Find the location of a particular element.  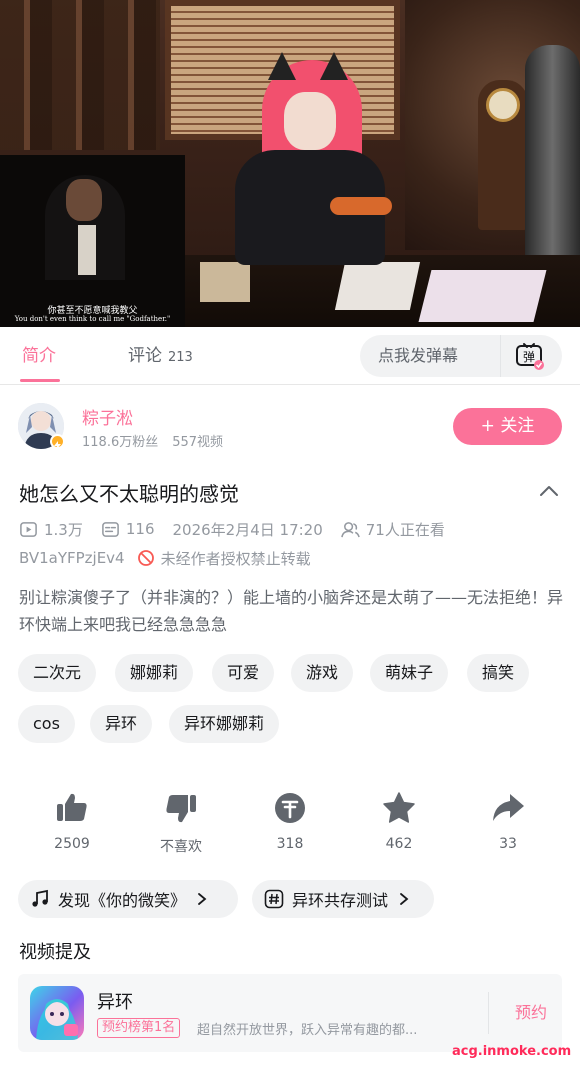

tag: 娜娜莉 is located at coordinates (154, 673).